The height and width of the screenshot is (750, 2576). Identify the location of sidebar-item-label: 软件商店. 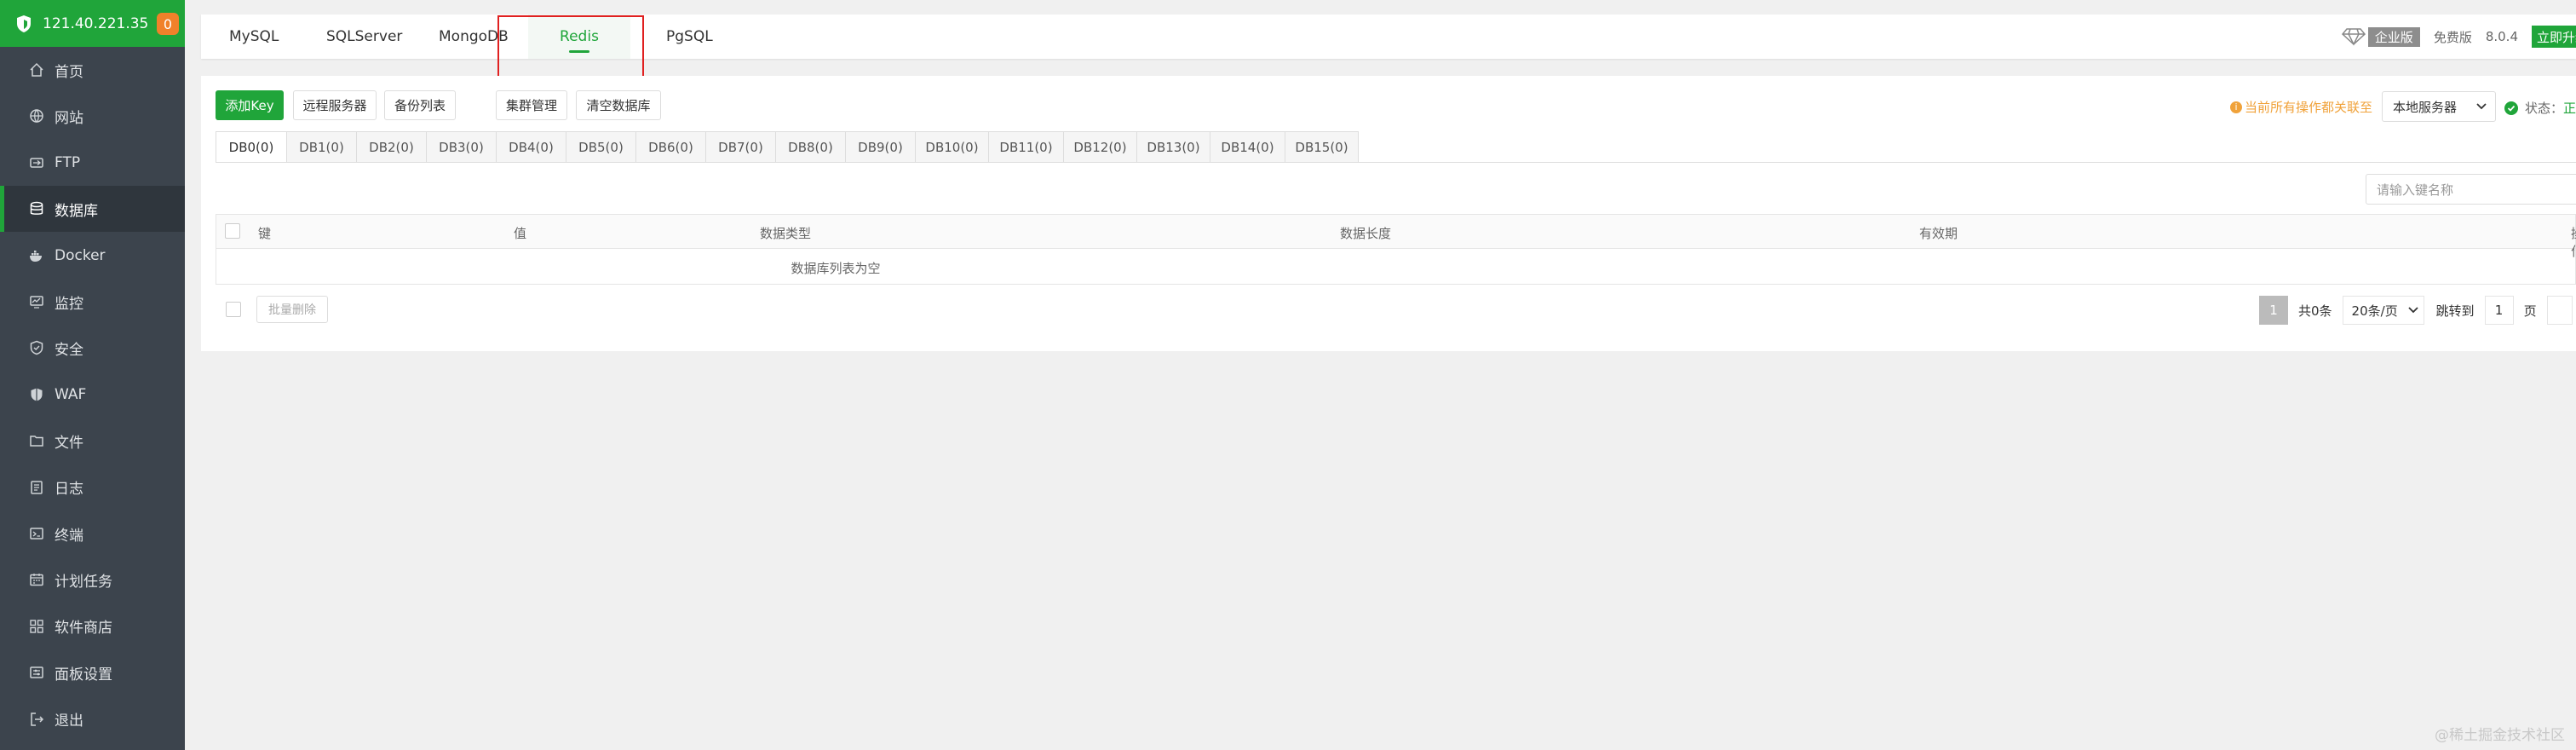
(84, 629).